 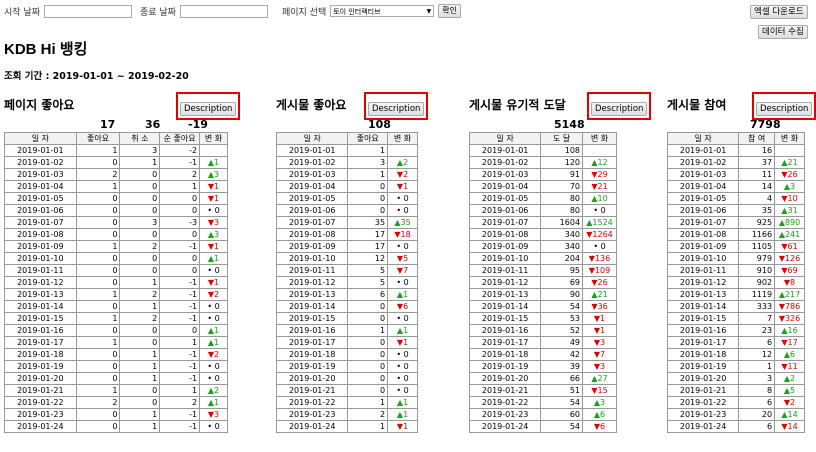 I want to click on date-cell: 2019-01-07, so click(x=312, y=222).